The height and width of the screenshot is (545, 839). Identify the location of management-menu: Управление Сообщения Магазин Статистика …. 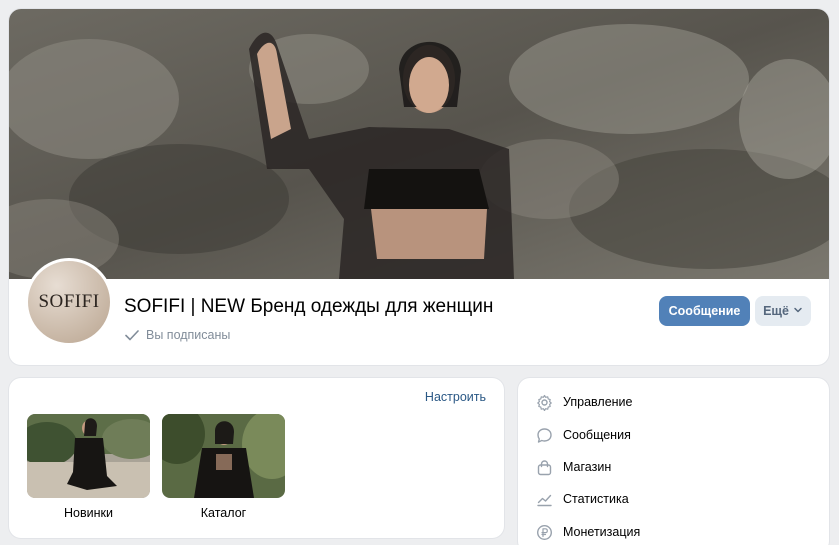
(673, 461).